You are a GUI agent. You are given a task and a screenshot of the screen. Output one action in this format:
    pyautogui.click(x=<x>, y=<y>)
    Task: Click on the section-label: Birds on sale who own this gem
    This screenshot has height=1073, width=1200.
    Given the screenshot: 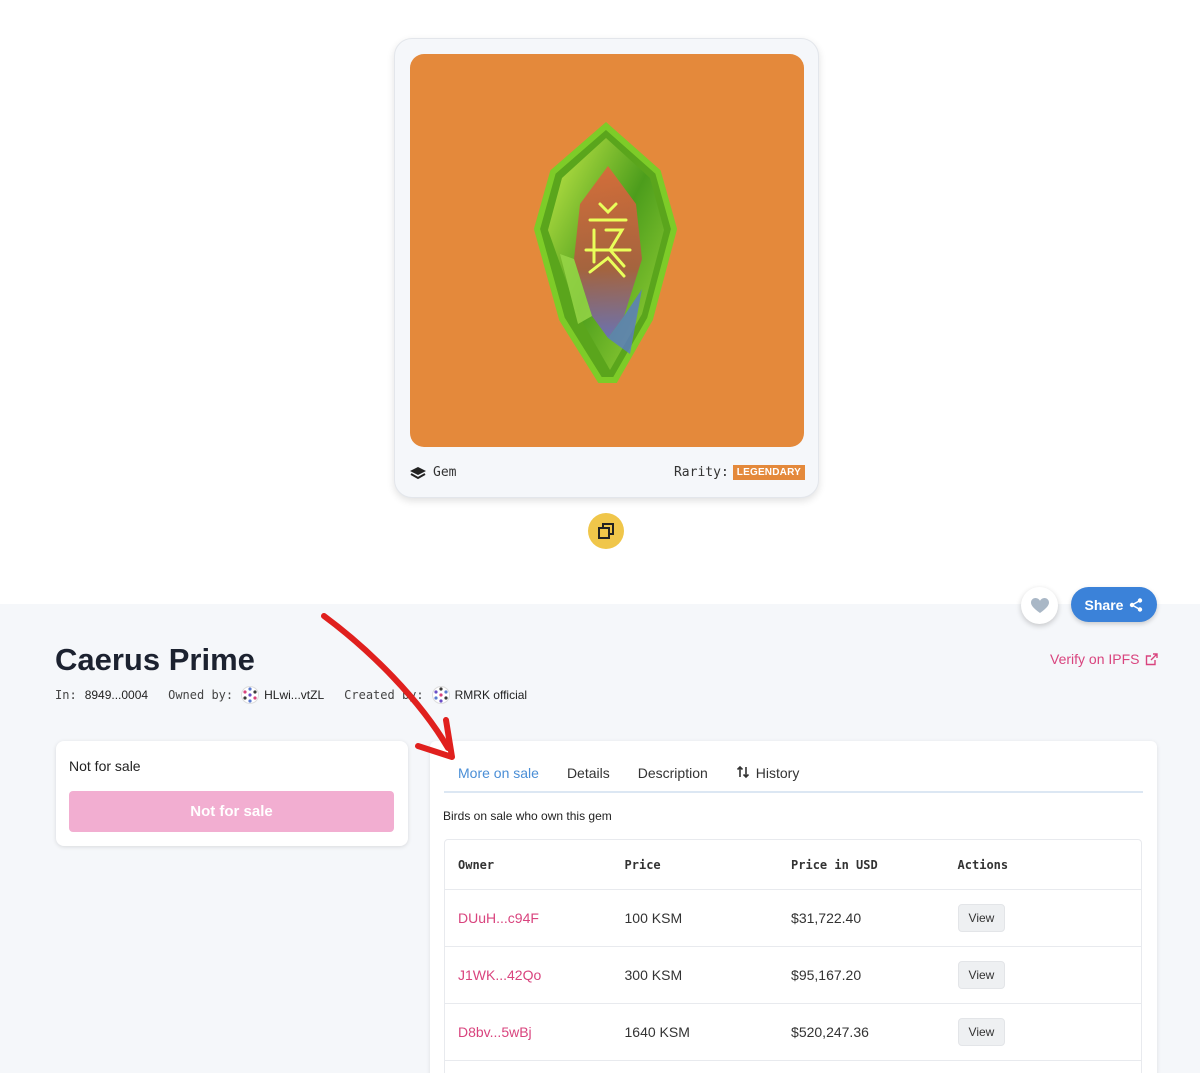 What is the action you would take?
    pyautogui.click(x=527, y=816)
    